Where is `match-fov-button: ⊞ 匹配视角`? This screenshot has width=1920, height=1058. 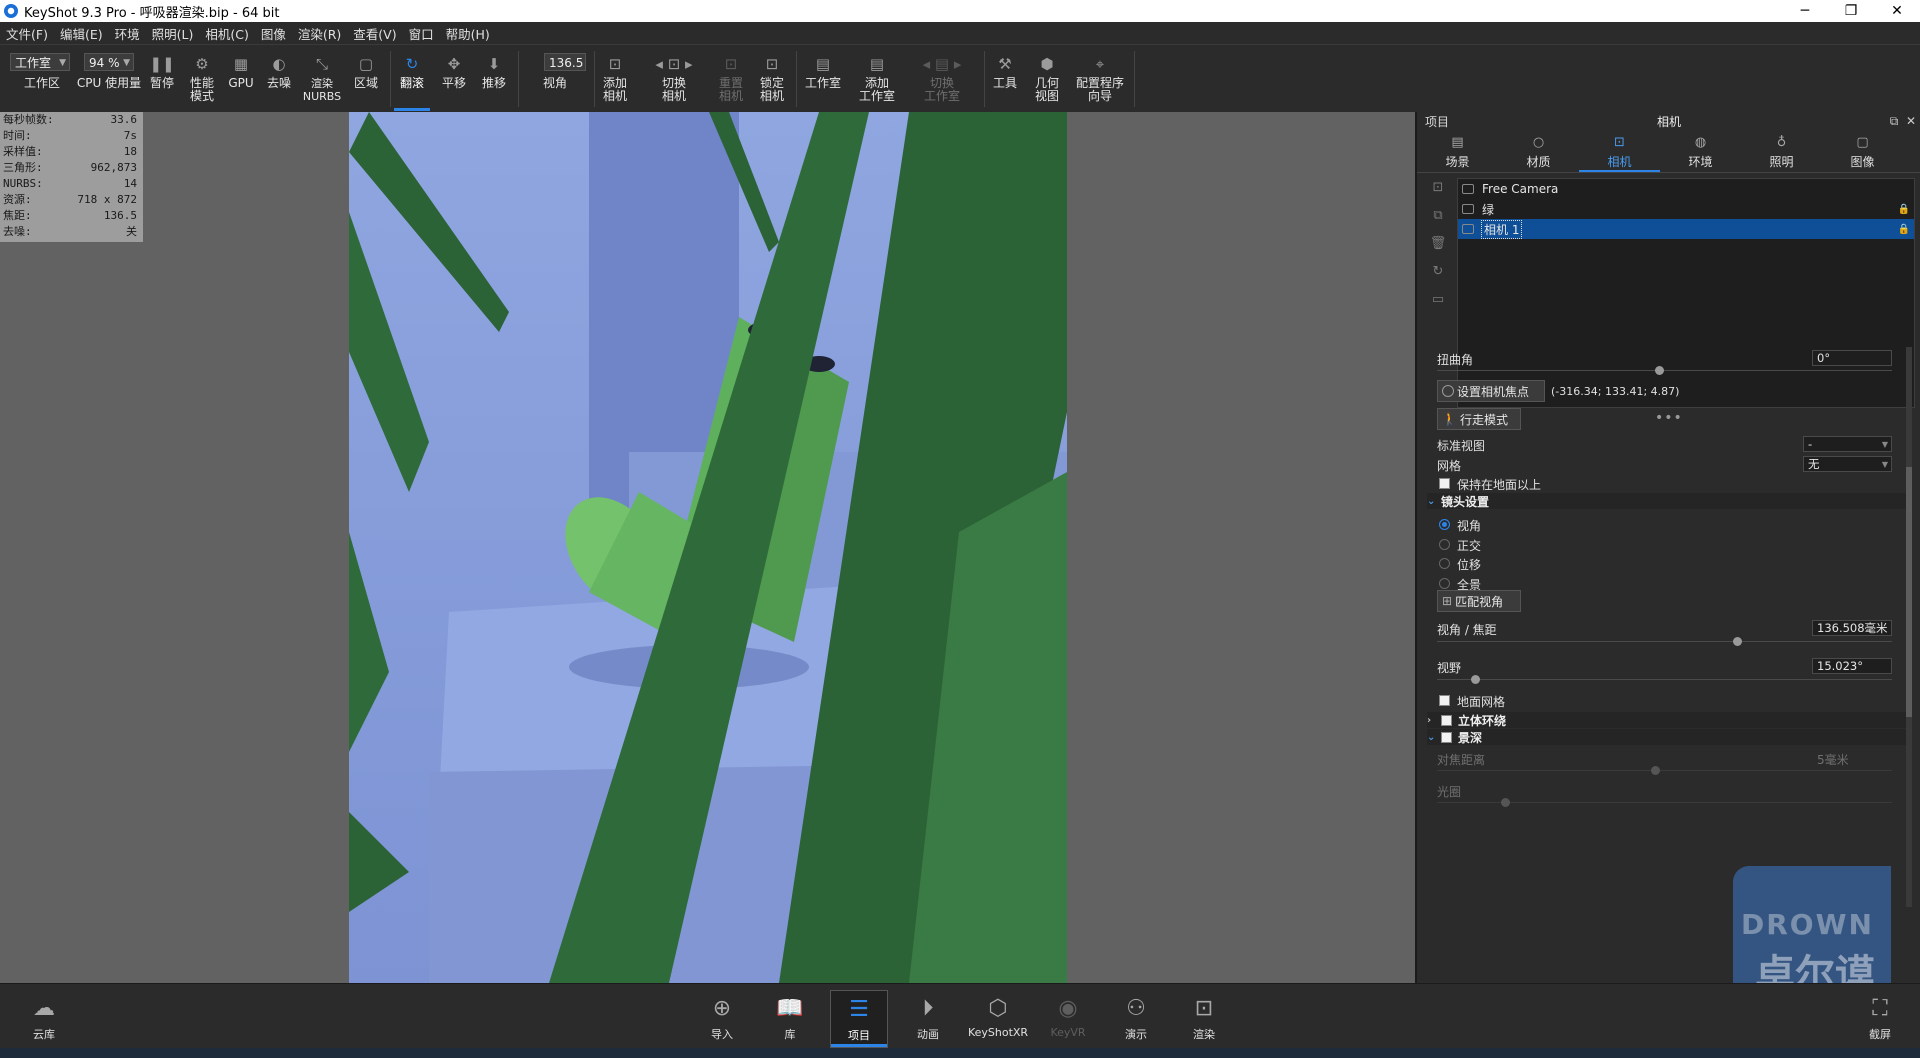
match-fov-button: ⊞ 匹配视角 is located at coordinates (1479, 601).